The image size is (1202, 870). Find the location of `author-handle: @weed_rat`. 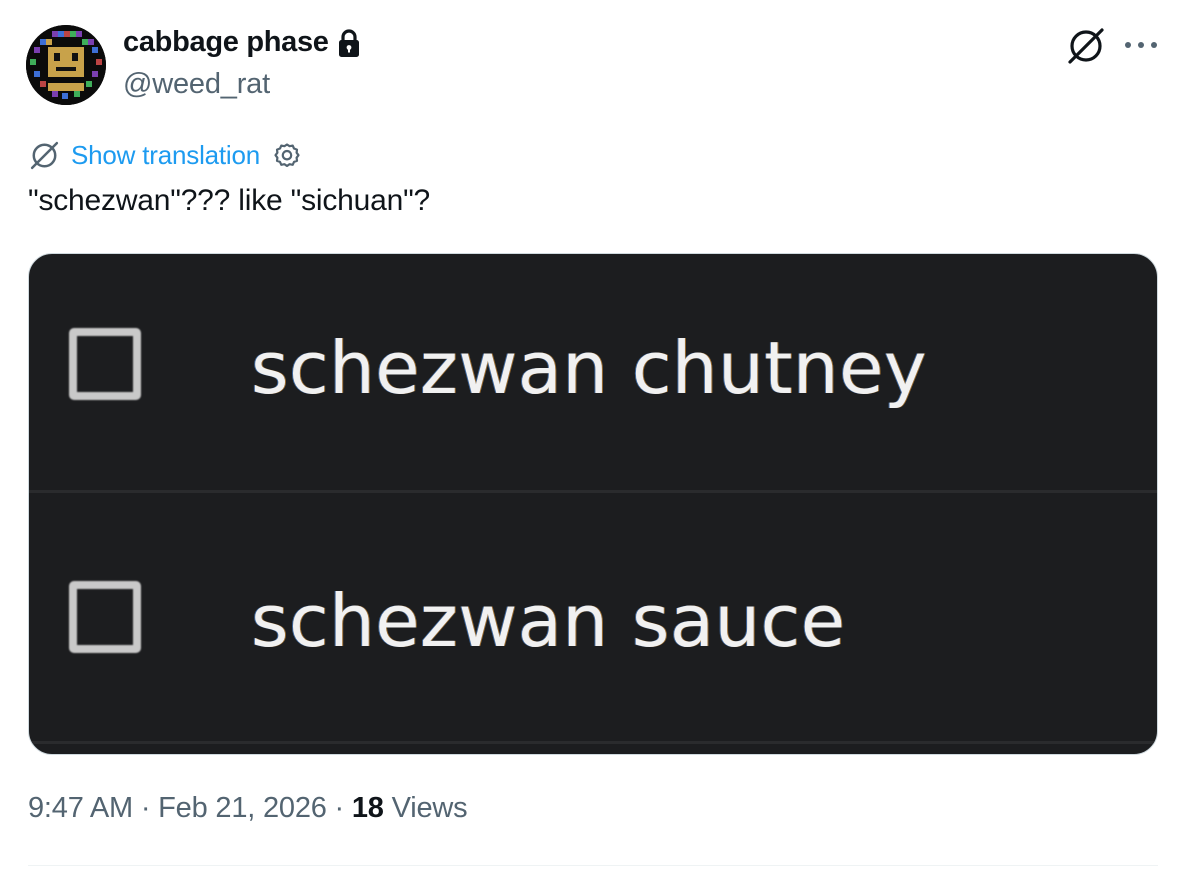

author-handle: @weed_rat is located at coordinates (196, 84).